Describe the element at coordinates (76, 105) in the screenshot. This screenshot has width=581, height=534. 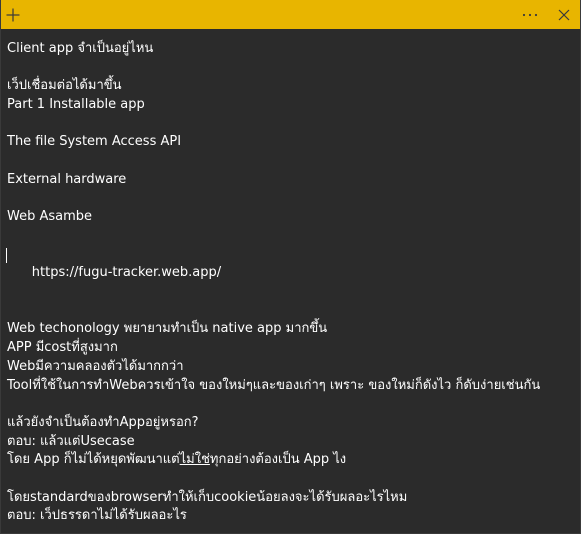
I see `note-line: Part 1 Installable app` at that location.